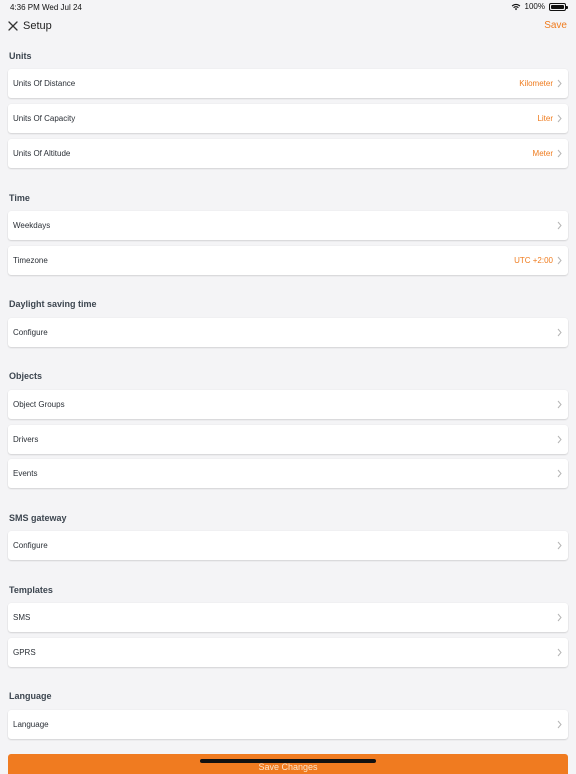 This screenshot has width=576, height=774. What do you see at coordinates (542, 153) in the screenshot?
I see `row-value: Meter` at bounding box center [542, 153].